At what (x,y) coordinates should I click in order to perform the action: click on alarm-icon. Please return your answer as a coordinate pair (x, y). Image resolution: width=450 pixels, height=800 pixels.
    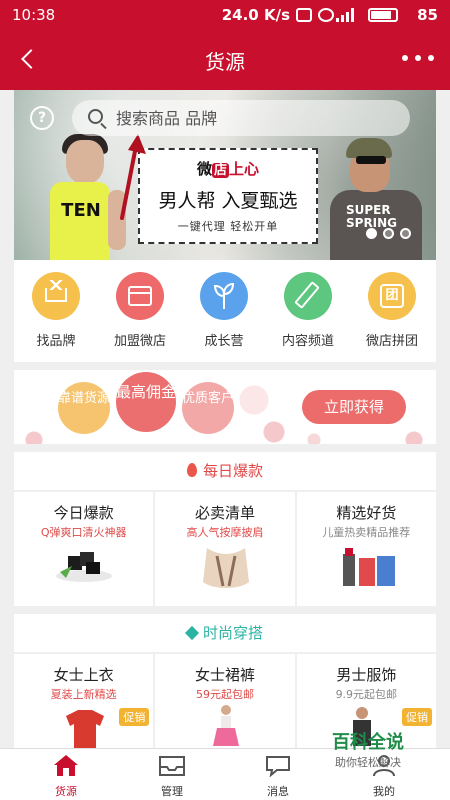
    Looking at the image, I should click on (326, 15).